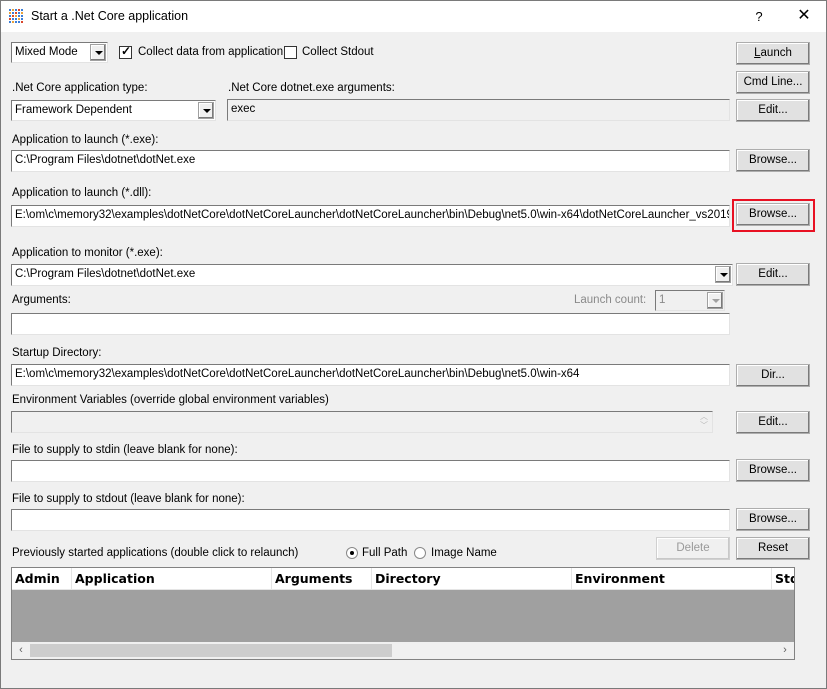 The image size is (827, 689). I want to click on scrollbar-thumb, so click(211, 650).